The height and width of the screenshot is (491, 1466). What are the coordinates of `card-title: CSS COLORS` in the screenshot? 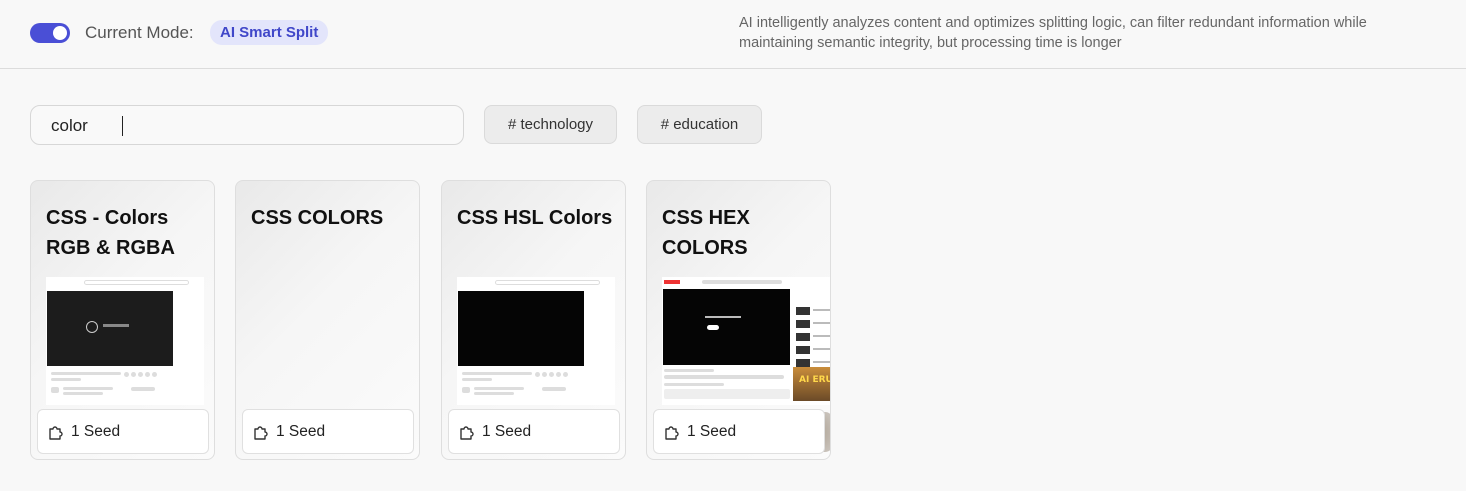 It's located at (317, 218).